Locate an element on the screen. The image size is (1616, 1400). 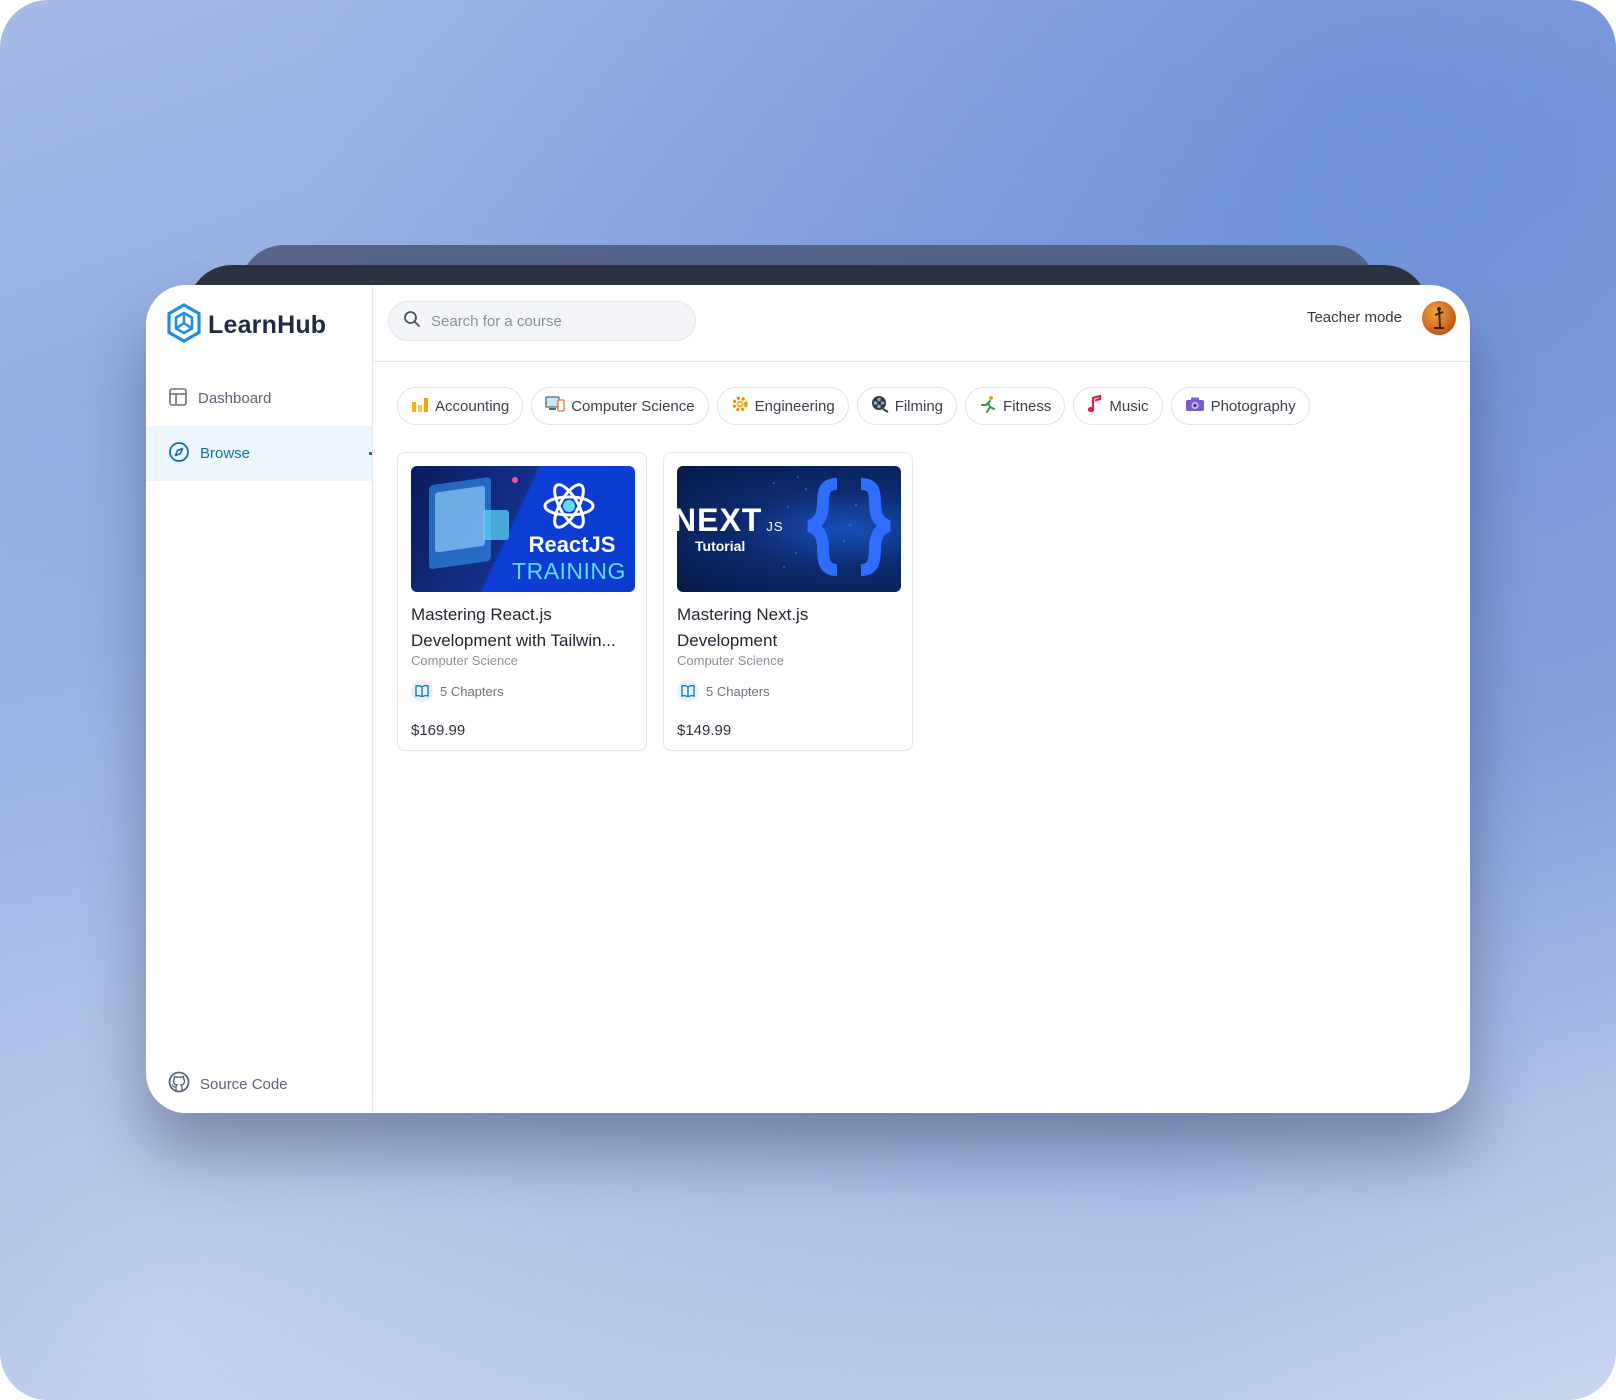
logo-text: LearnHub is located at coordinates (267, 325).